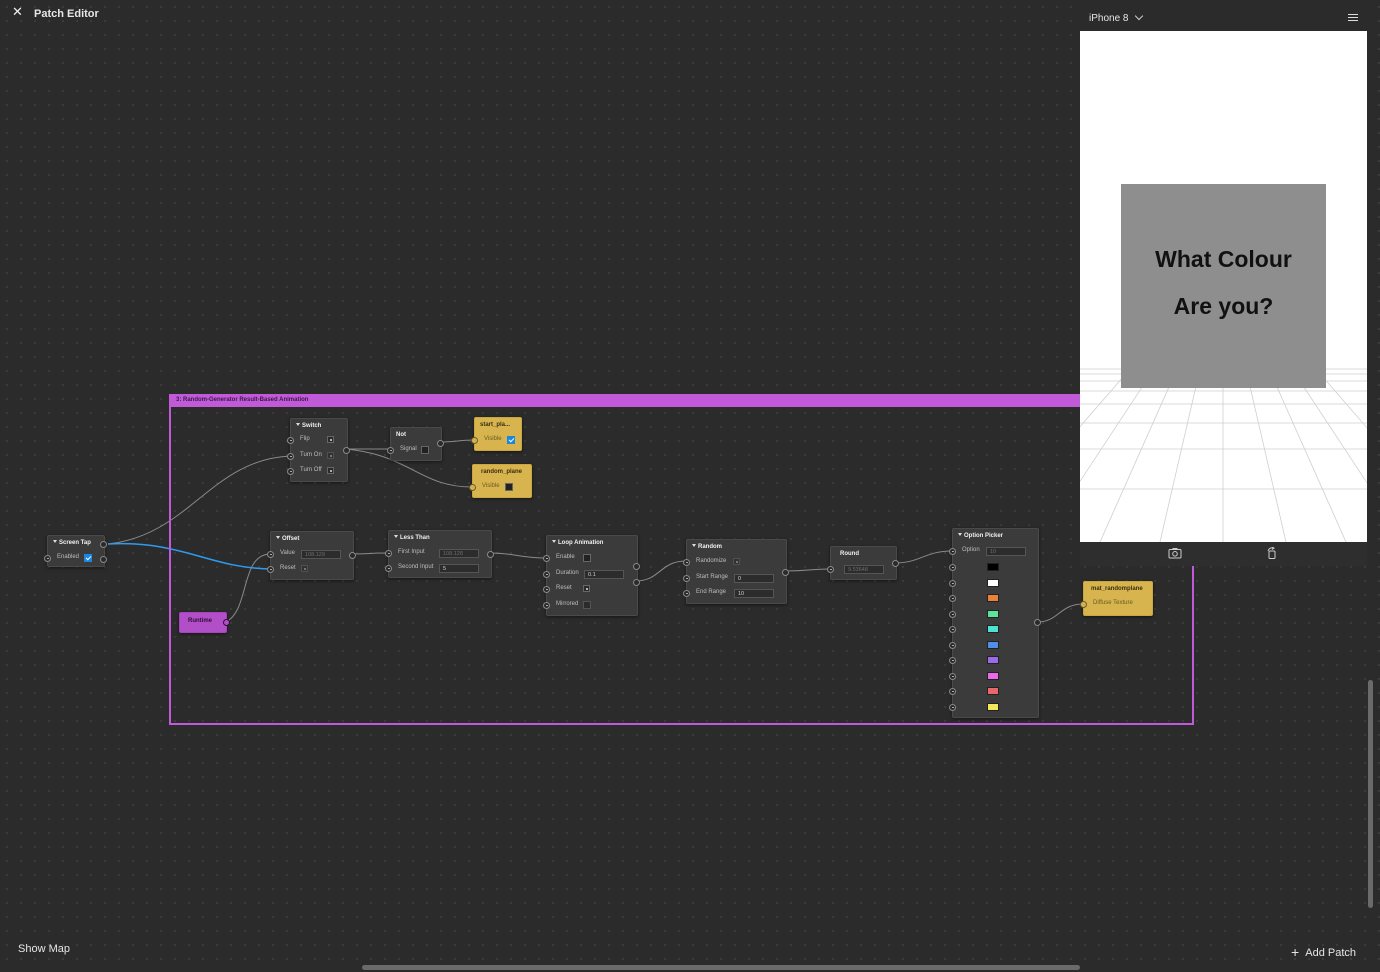 The width and height of the screenshot is (1380, 972). Describe the element at coordinates (425, 450) in the screenshot. I see `signal-checkbox` at that location.